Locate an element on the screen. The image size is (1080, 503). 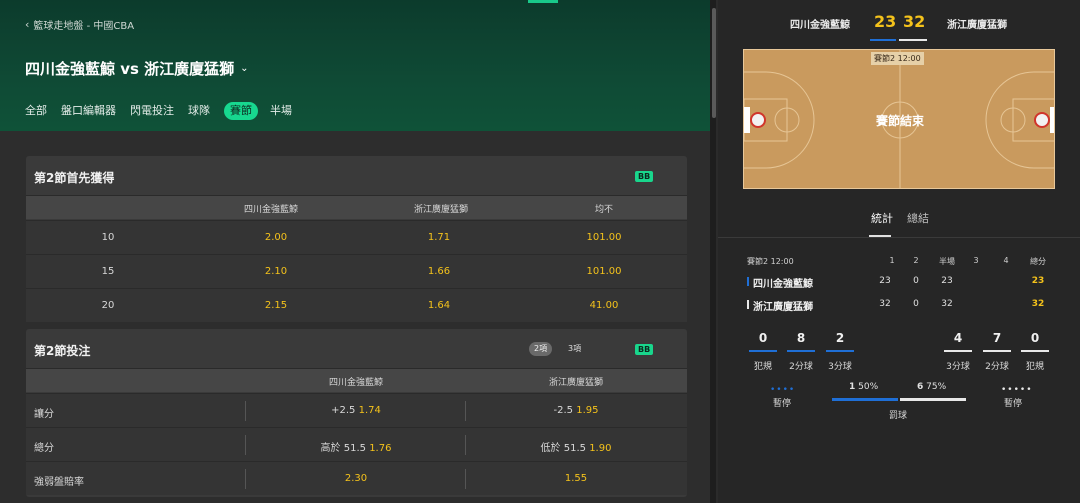
tab-half: 半場 is located at coordinates (281, 111).